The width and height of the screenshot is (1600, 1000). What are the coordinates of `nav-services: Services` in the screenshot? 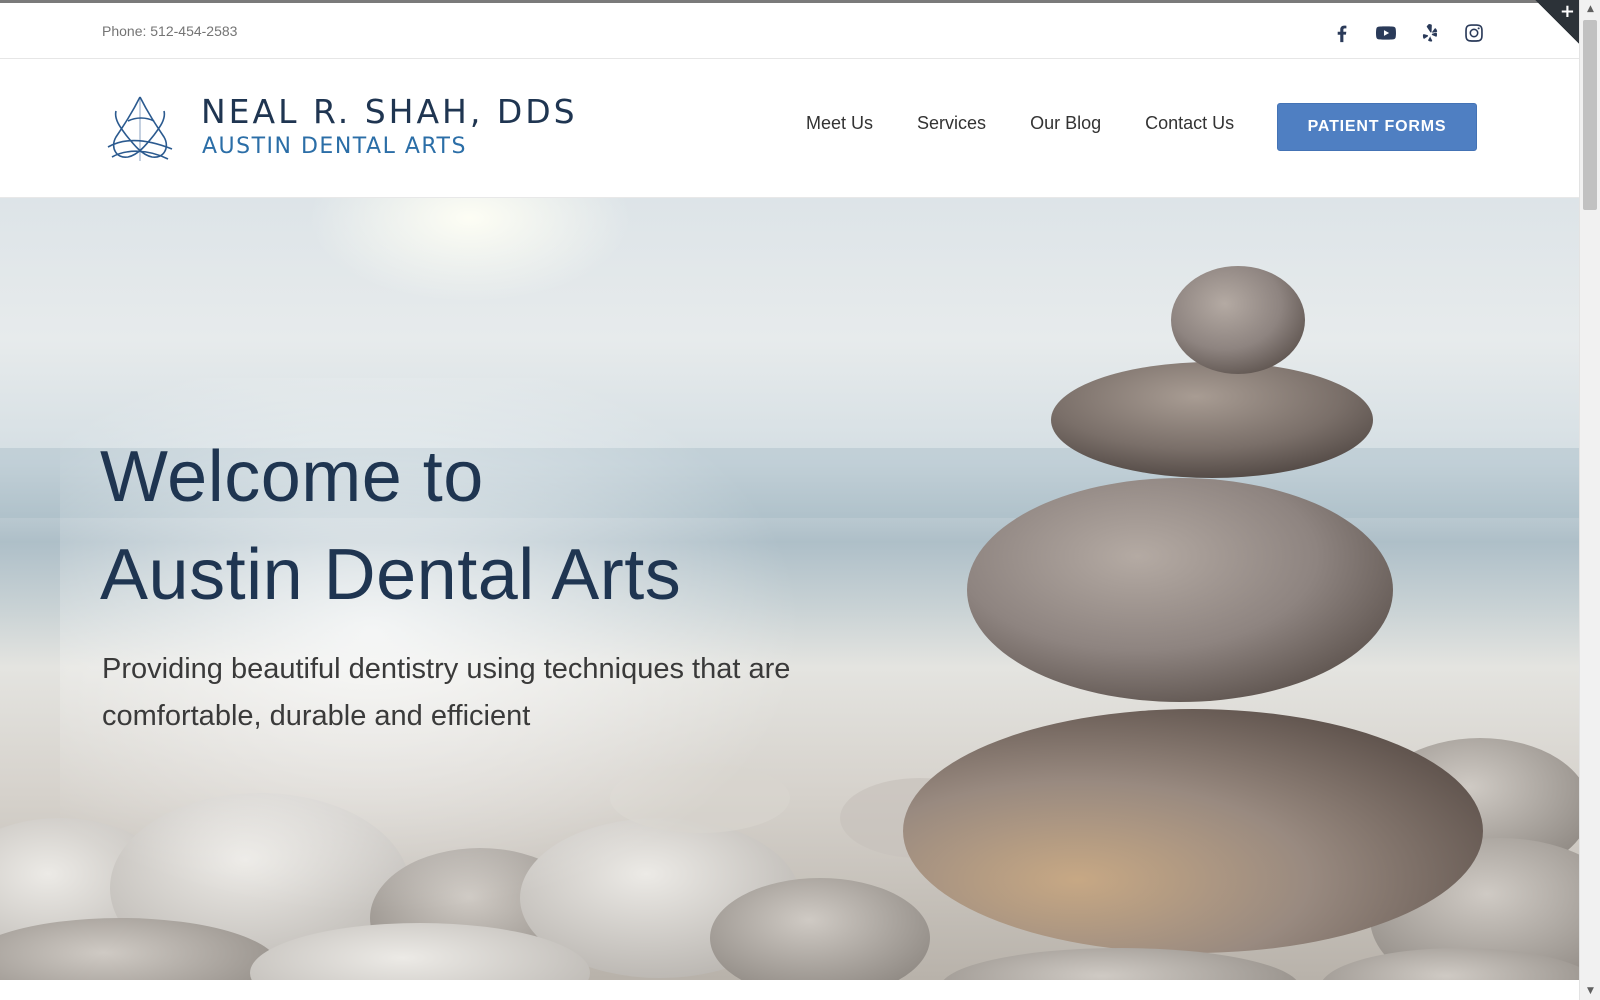 It's located at (951, 123).